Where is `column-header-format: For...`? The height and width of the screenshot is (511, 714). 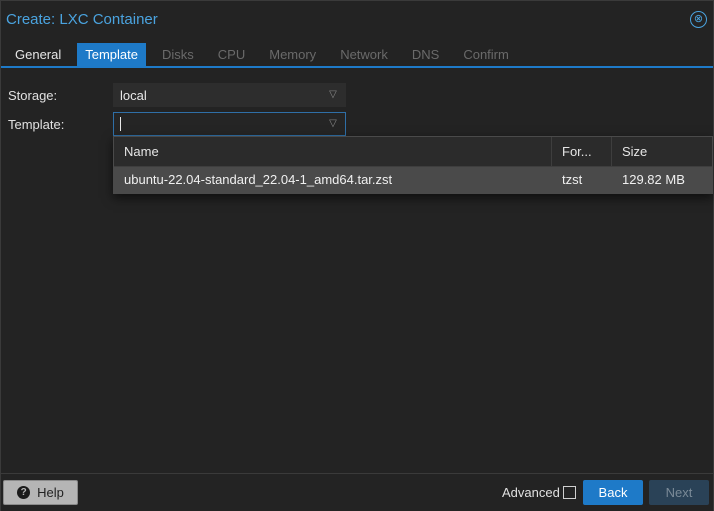 column-header-format: For... is located at coordinates (582, 152).